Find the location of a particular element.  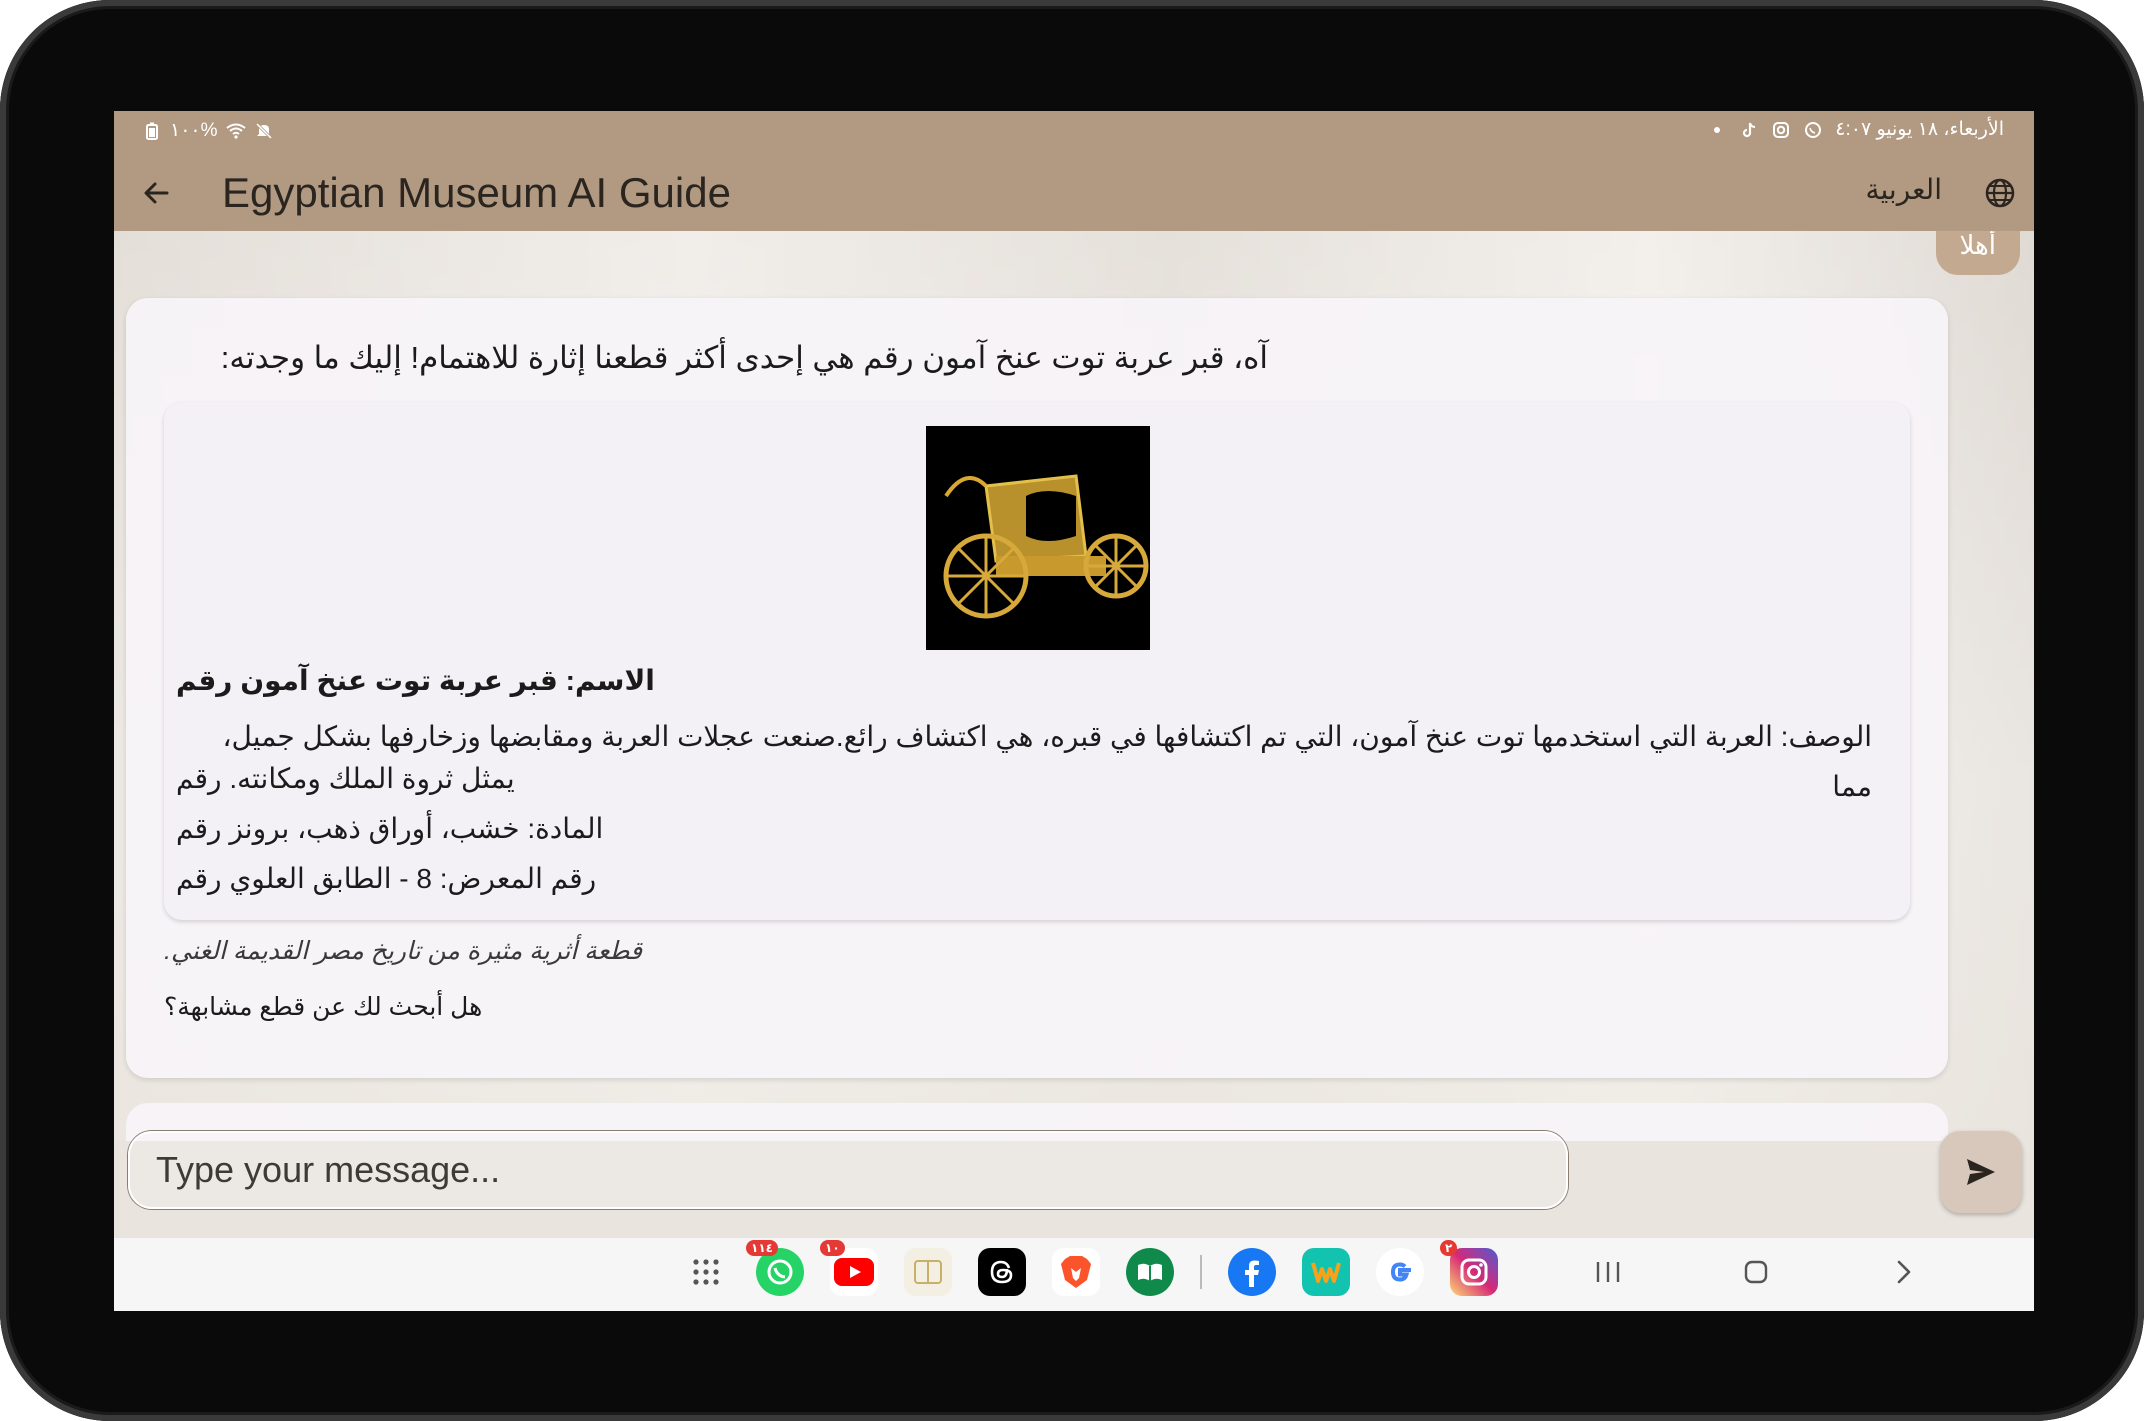

back-arrow-icon is located at coordinates (156, 193).